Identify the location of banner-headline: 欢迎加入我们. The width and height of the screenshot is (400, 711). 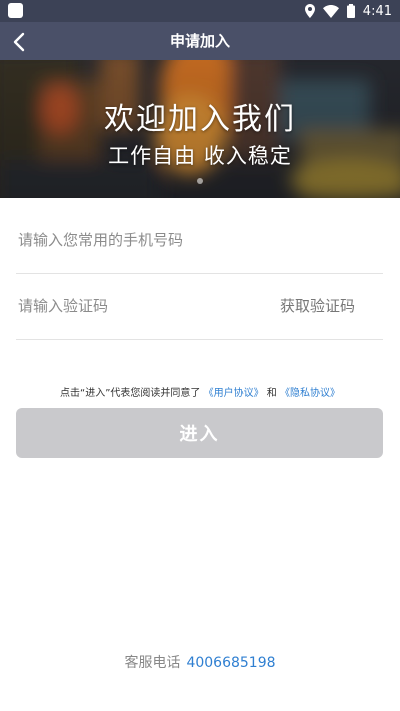
(200, 119).